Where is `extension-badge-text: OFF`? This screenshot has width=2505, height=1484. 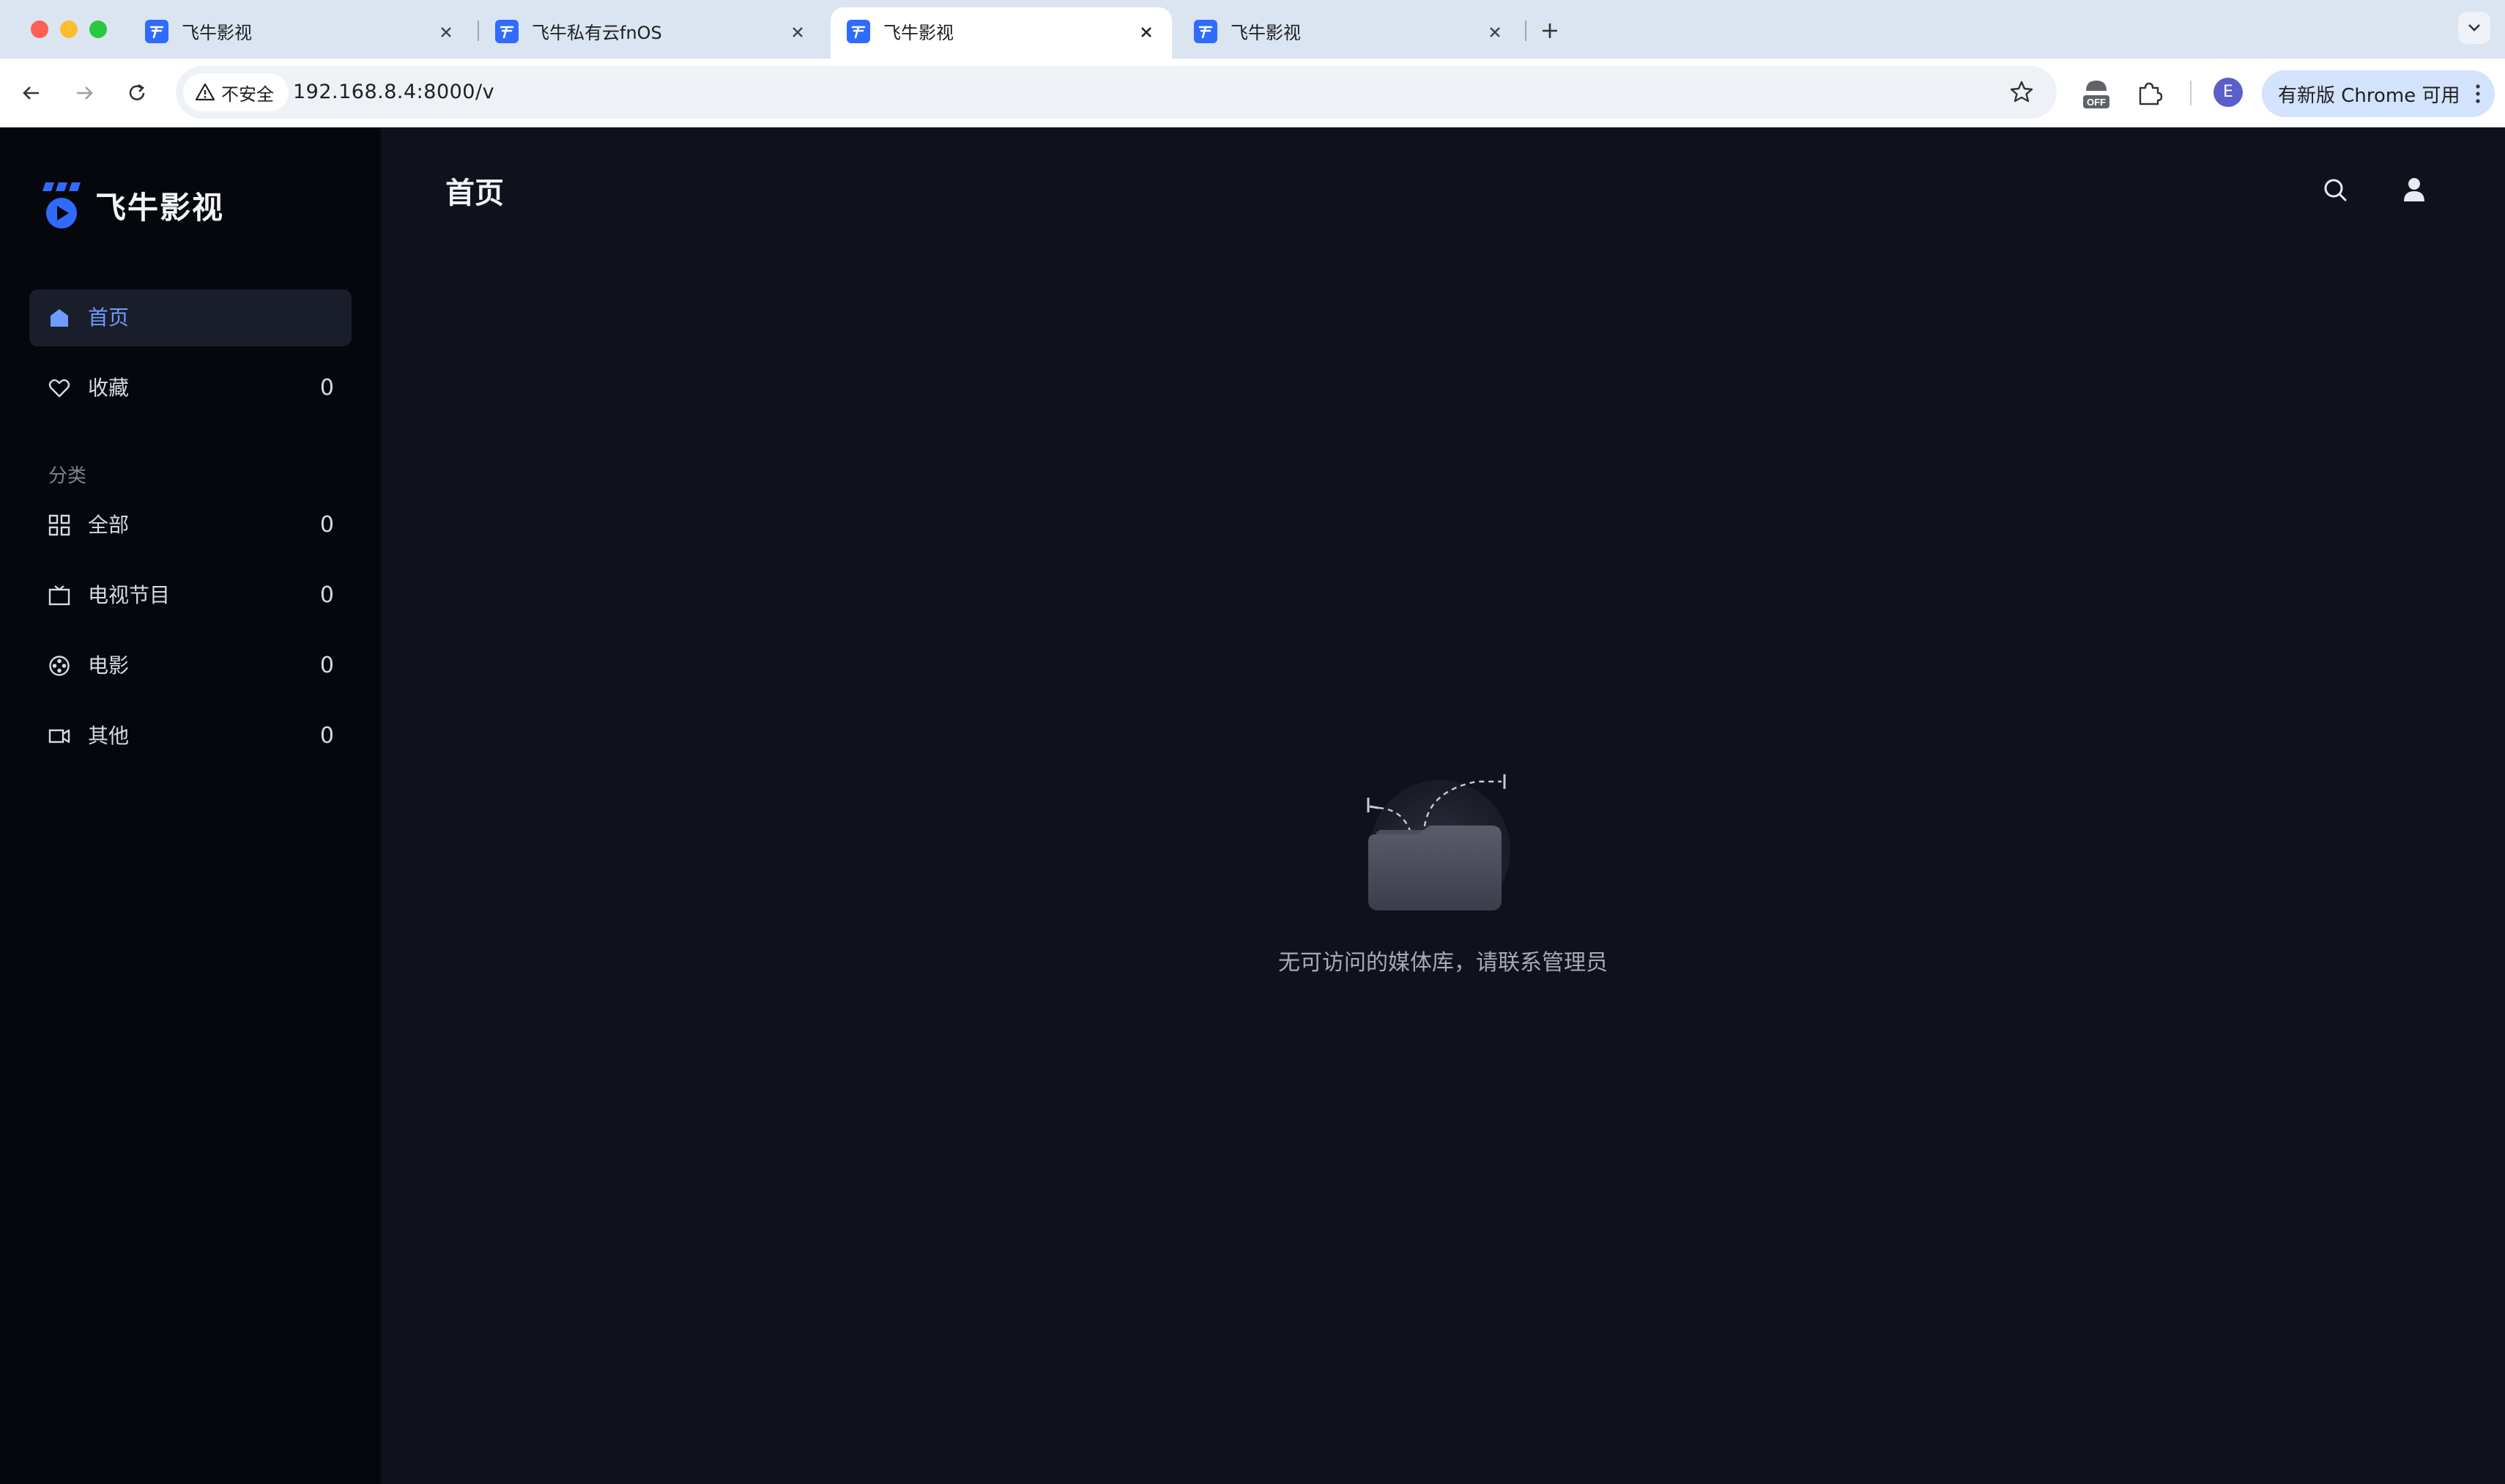 extension-badge-text: OFF is located at coordinates (2096, 102).